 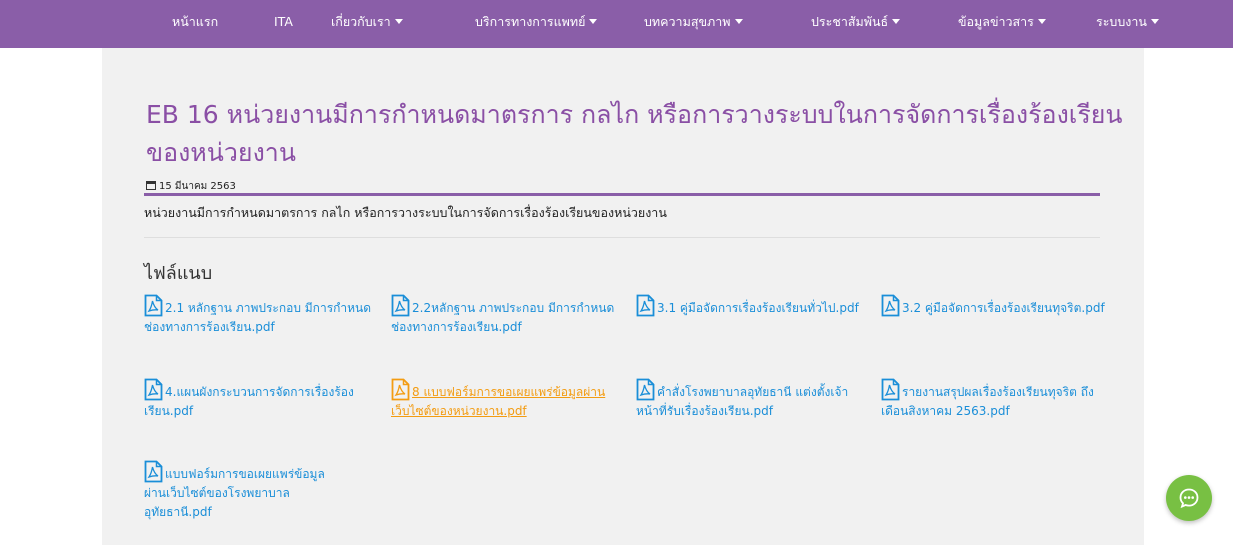 What do you see at coordinates (687, 21) in the screenshot?
I see `nav-health-articles-label: บทความสุขภาพ` at bounding box center [687, 21].